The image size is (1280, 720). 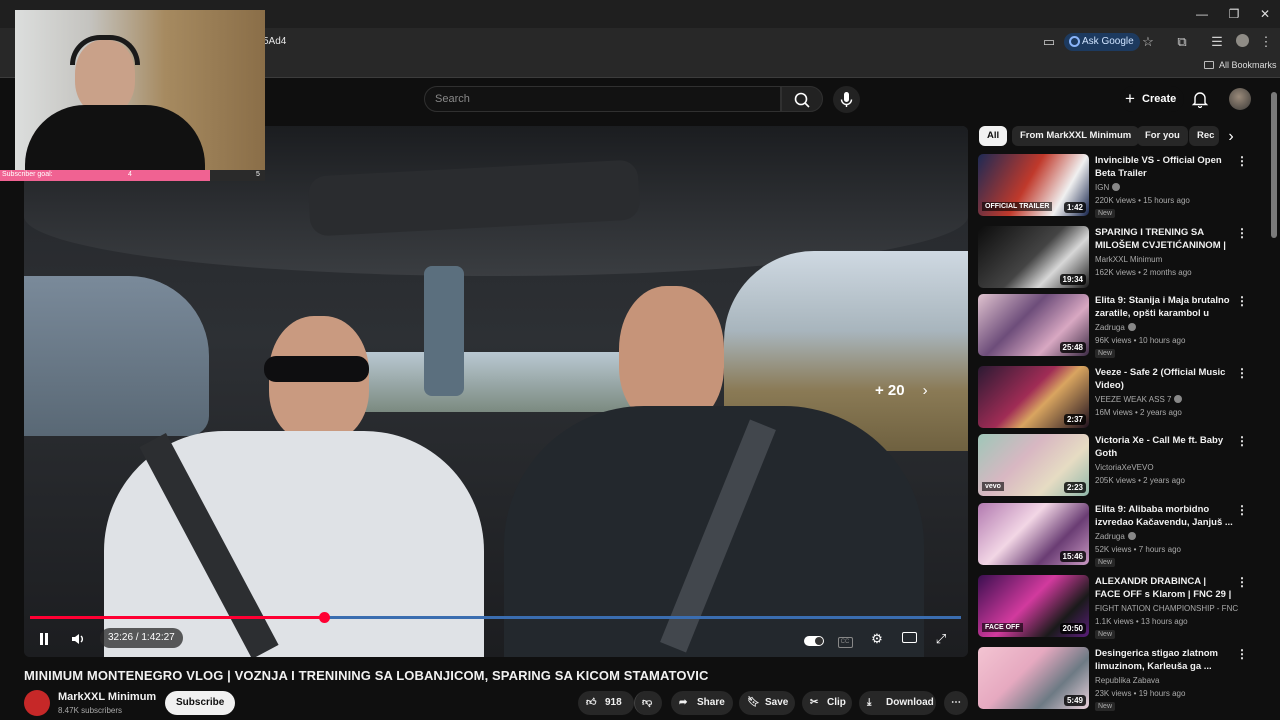 I want to click on share-button: ➦ Share, so click(x=702, y=703).